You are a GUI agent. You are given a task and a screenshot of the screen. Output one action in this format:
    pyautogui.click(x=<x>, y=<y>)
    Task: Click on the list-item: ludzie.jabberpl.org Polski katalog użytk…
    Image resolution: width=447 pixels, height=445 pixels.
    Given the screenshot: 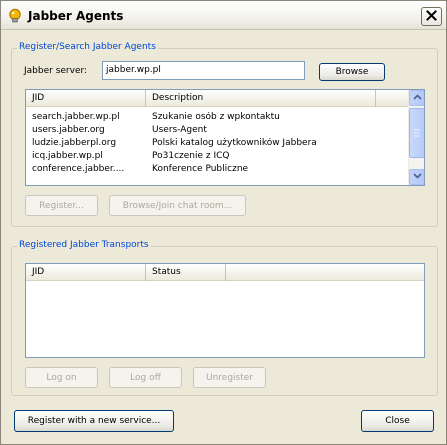 What is the action you would take?
    pyautogui.click(x=217, y=144)
    